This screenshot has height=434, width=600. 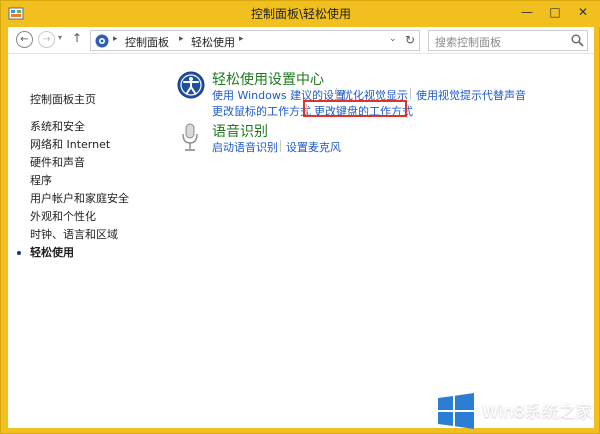 I want to click on change-mouse-link: 更改鼠标的工作方式, so click(x=261, y=111).